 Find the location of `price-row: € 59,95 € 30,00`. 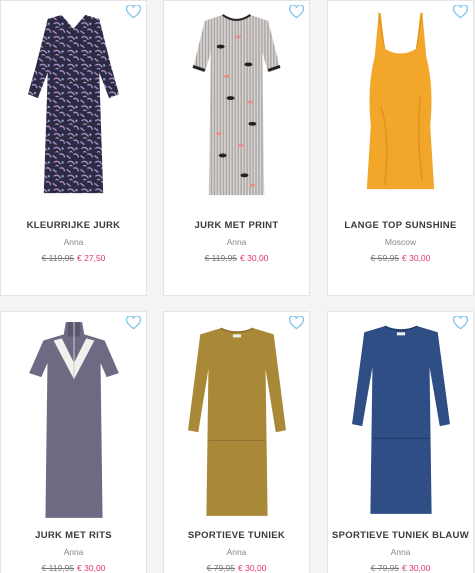

price-row: € 59,95 € 30,00 is located at coordinates (400, 258).